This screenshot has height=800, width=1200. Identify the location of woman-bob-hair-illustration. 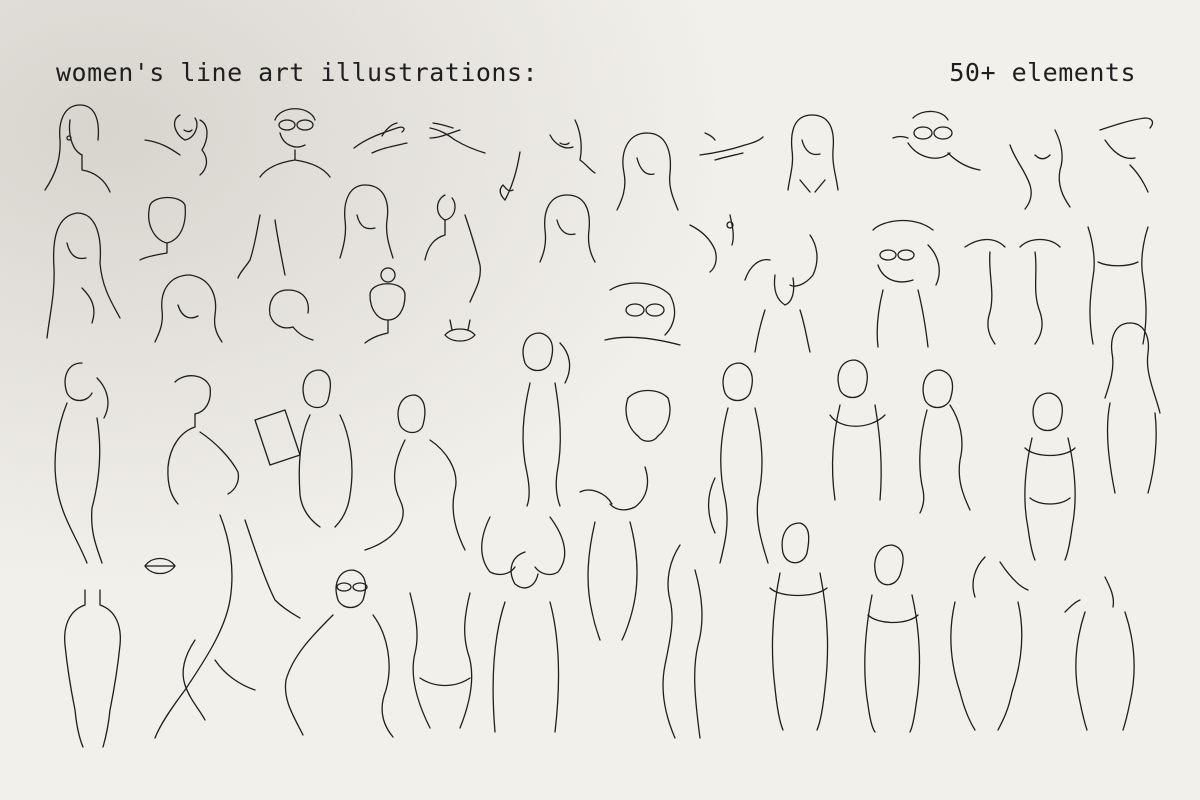
(203, 440).